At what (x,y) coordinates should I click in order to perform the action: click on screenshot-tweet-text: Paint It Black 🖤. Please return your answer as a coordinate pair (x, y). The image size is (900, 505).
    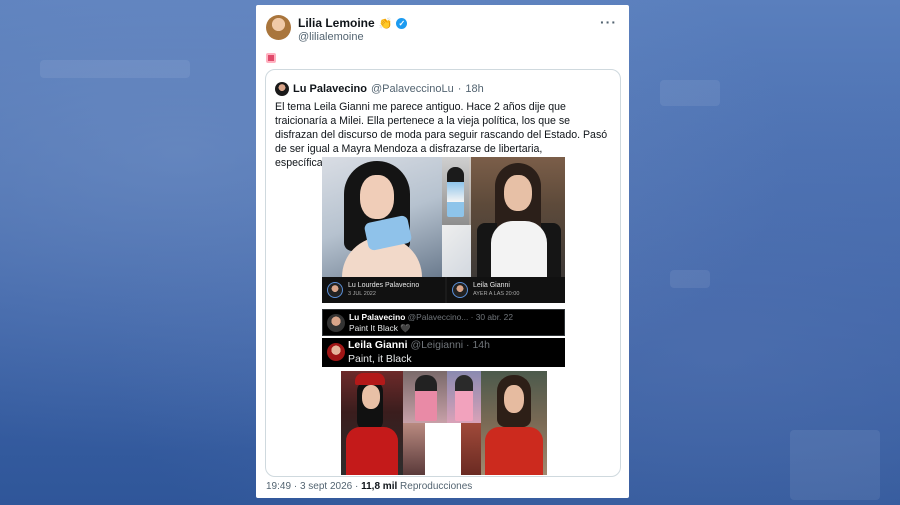
    Looking at the image, I should click on (380, 328).